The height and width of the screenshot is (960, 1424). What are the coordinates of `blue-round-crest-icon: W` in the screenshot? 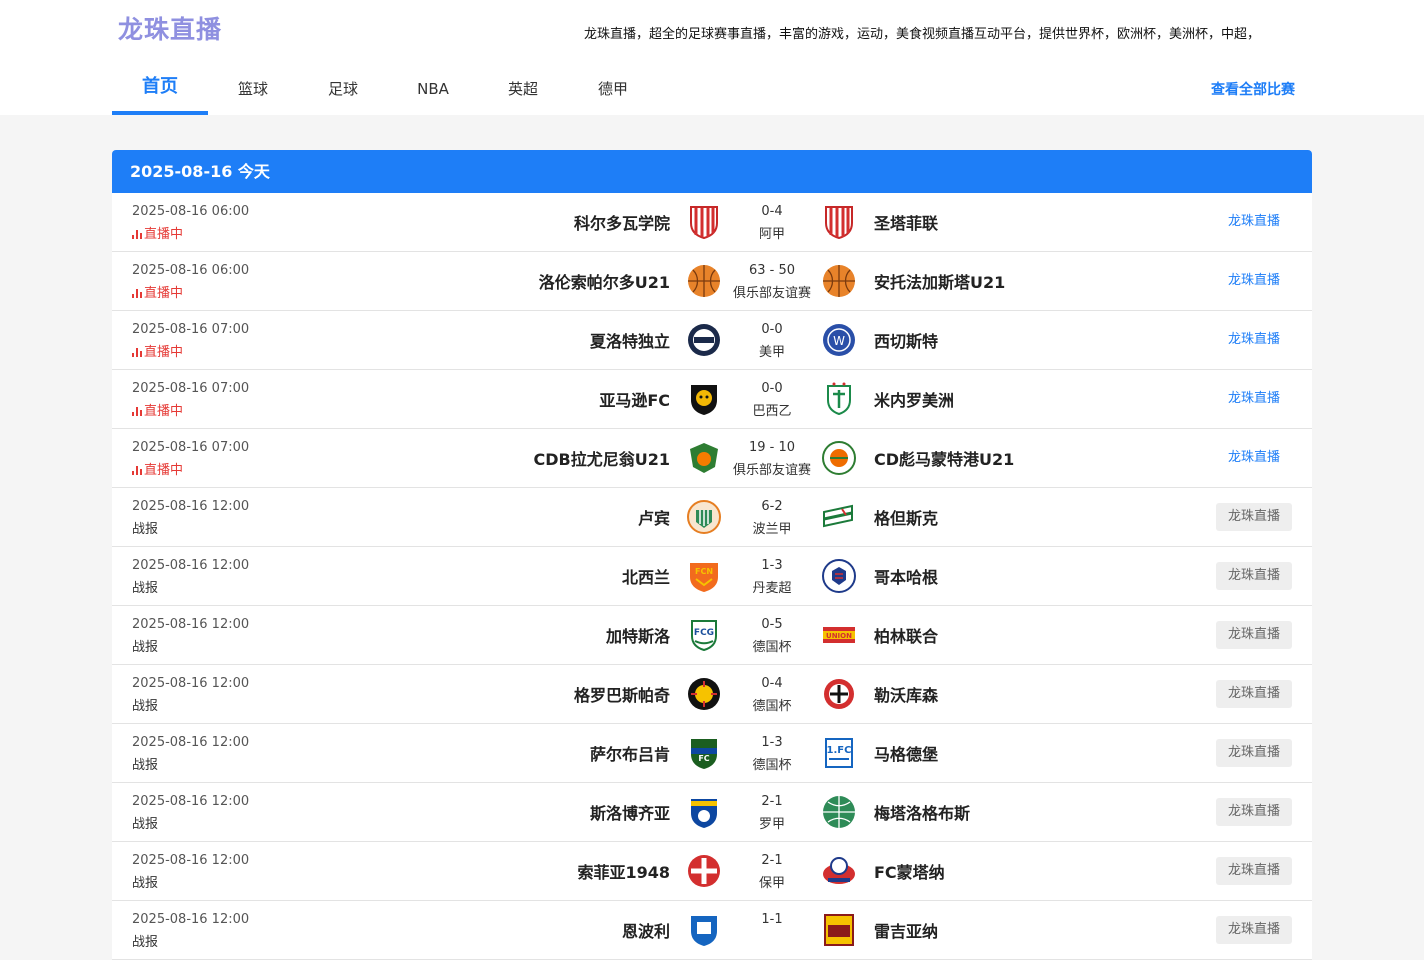 It's located at (839, 340).